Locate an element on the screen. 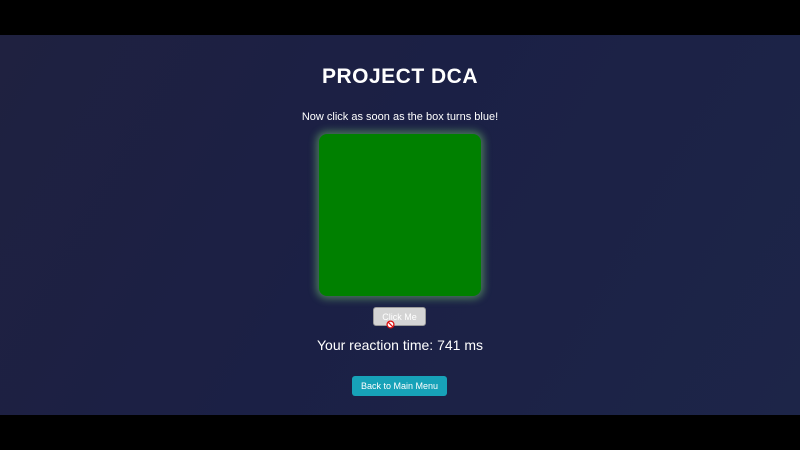 This screenshot has height=450, width=800. page-title: PROJECT DCA is located at coordinates (400, 76).